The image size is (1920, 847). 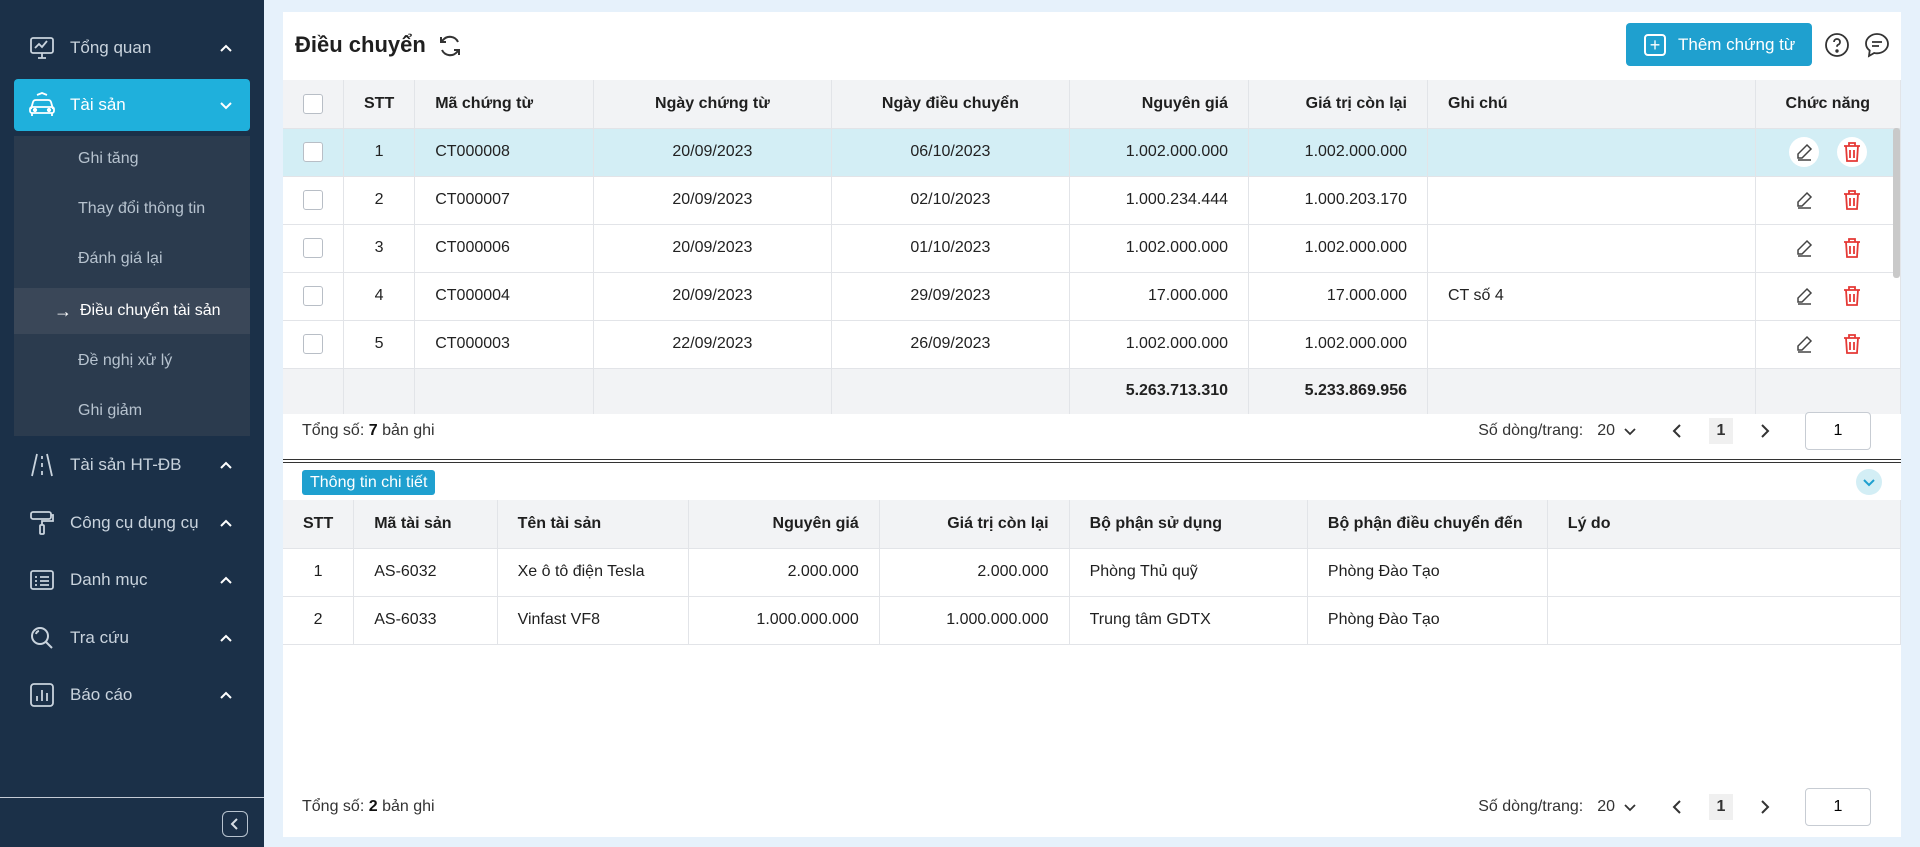 I want to click on cell-transfer-date: 06/10/2023, so click(x=951, y=152).